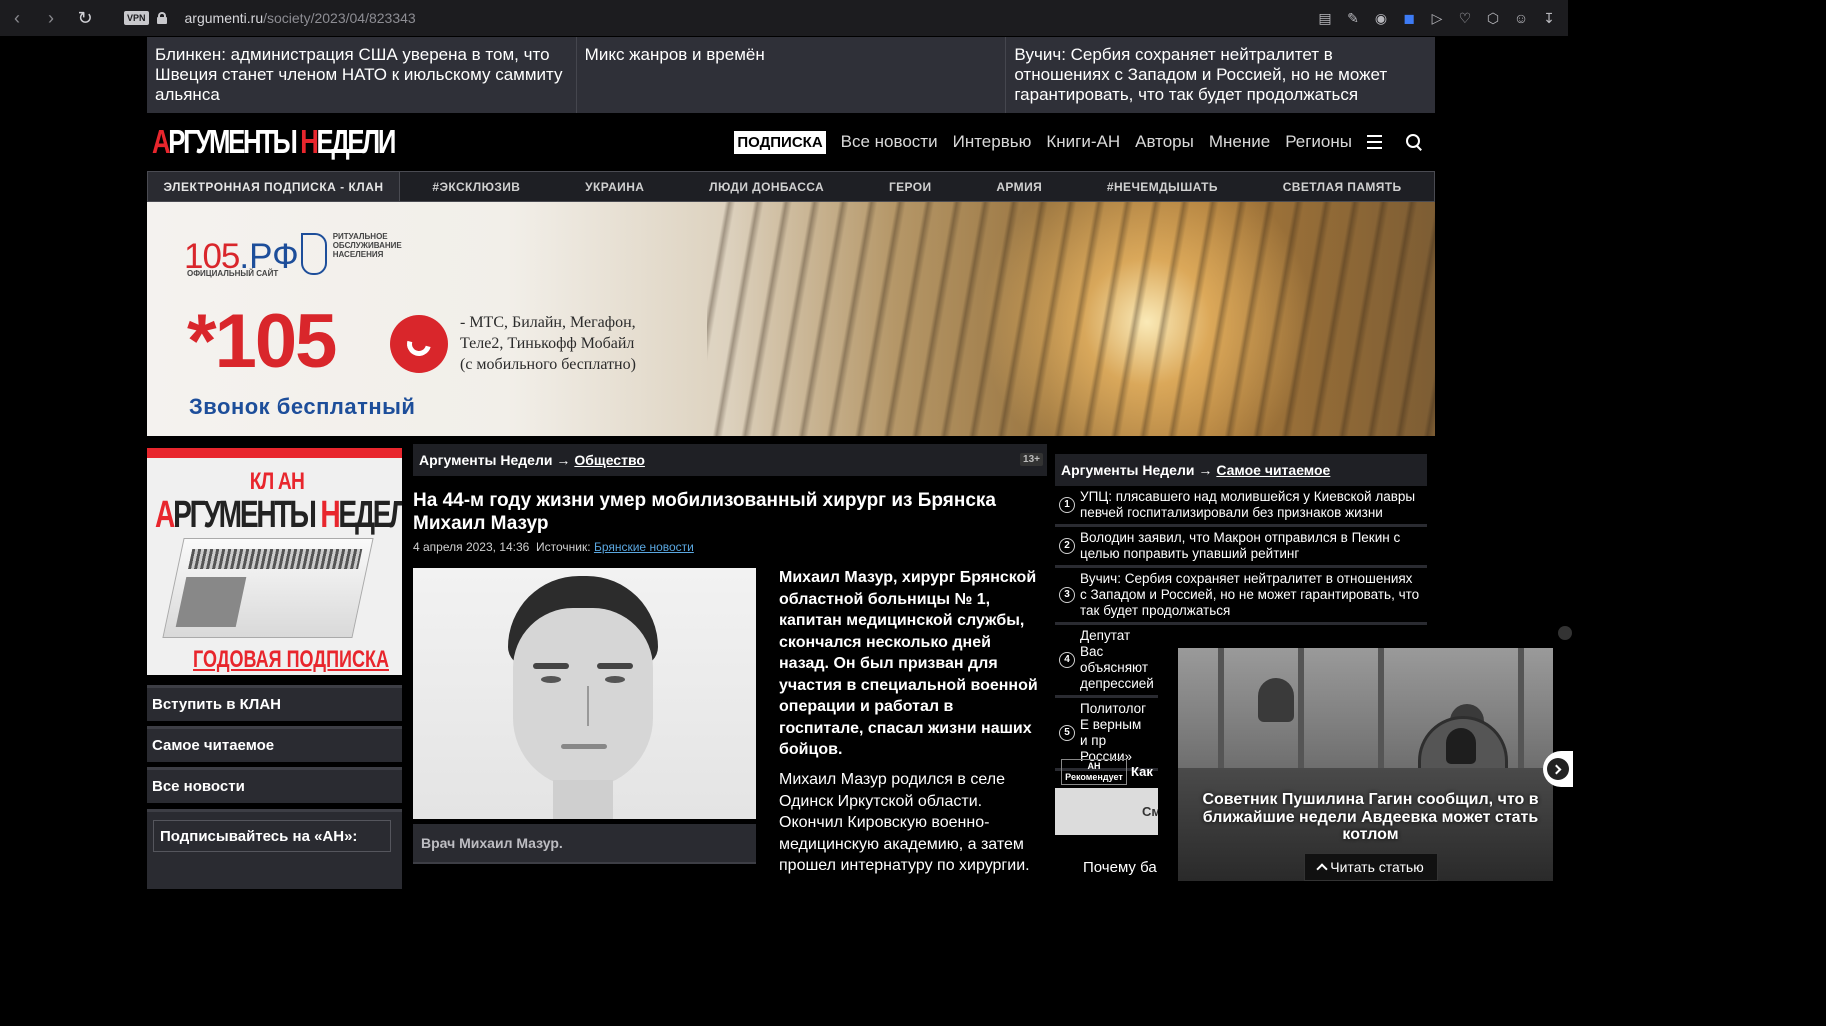 The height and width of the screenshot is (1026, 1826). Describe the element at coordinates (992, 142) in the screenshot. I see `nav-interviews: Интервью` at that location.